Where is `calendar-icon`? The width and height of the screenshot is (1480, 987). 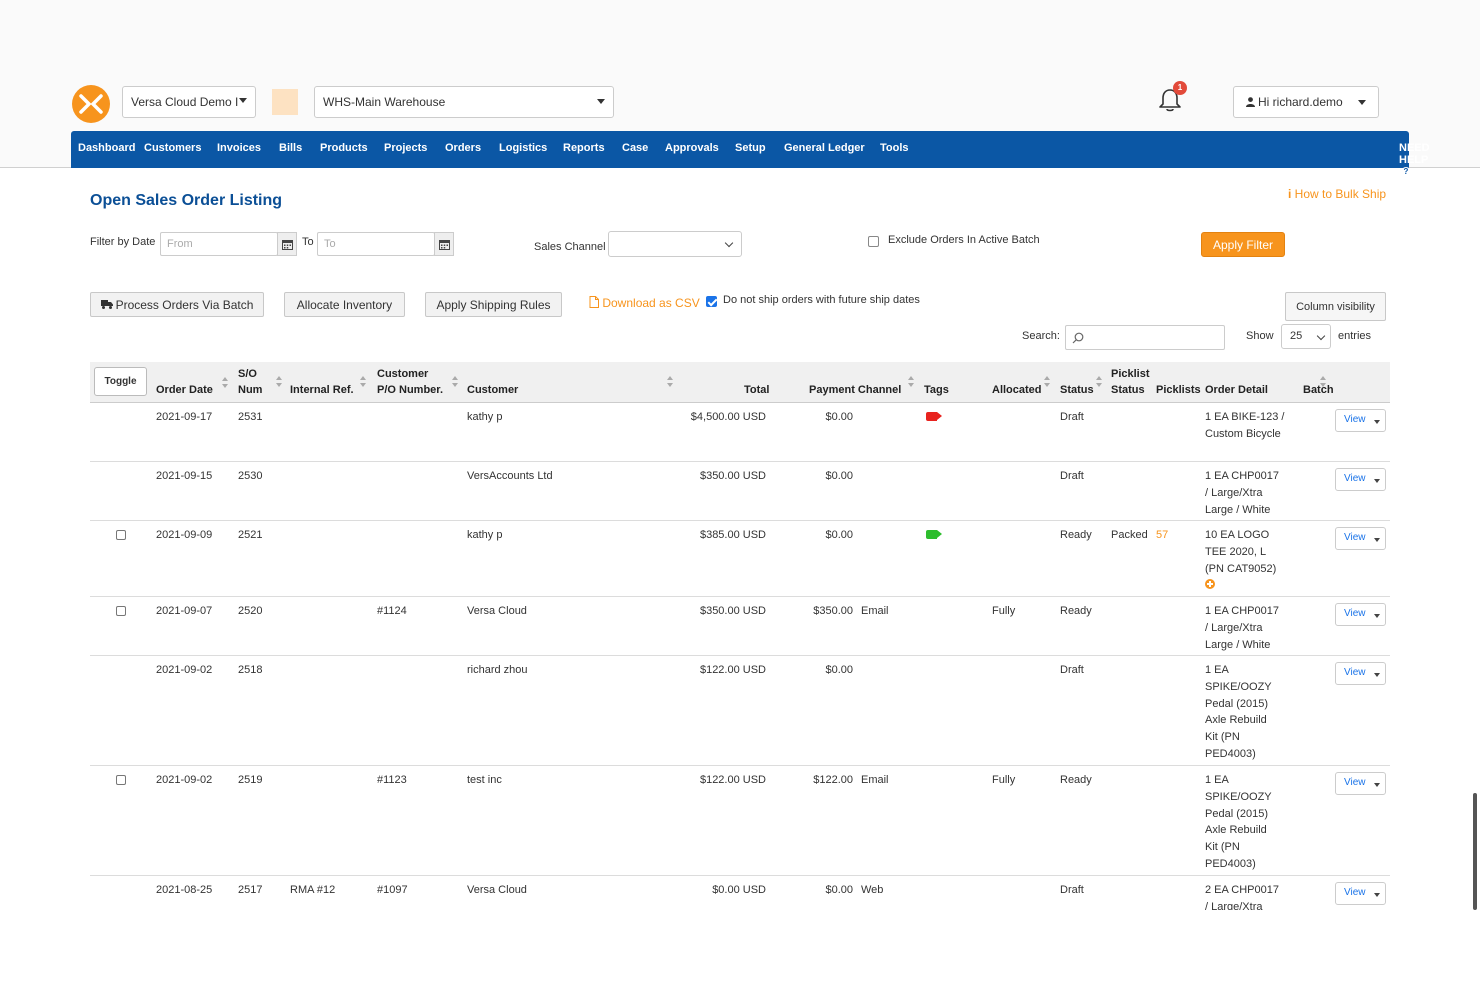
calendar-icon is located at coordinates (287, 244).